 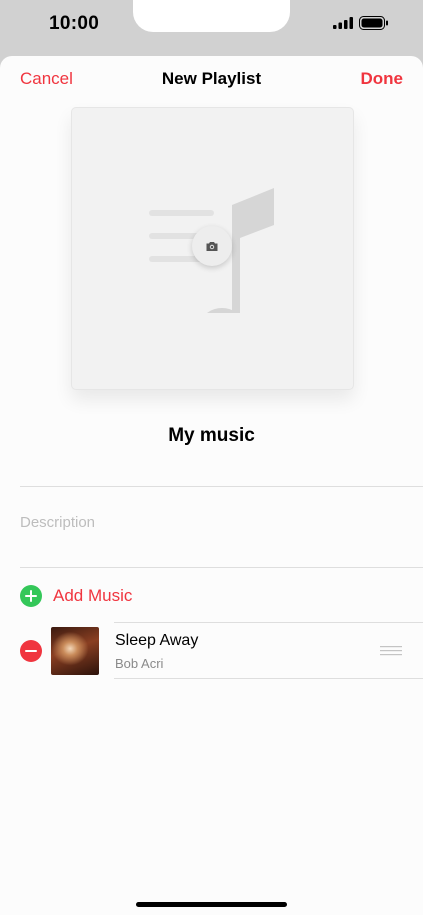 What do you see at coordinates (74, 23) in the screenshot?
I see `status-time: 10:00` at bounding box center [74, 23].